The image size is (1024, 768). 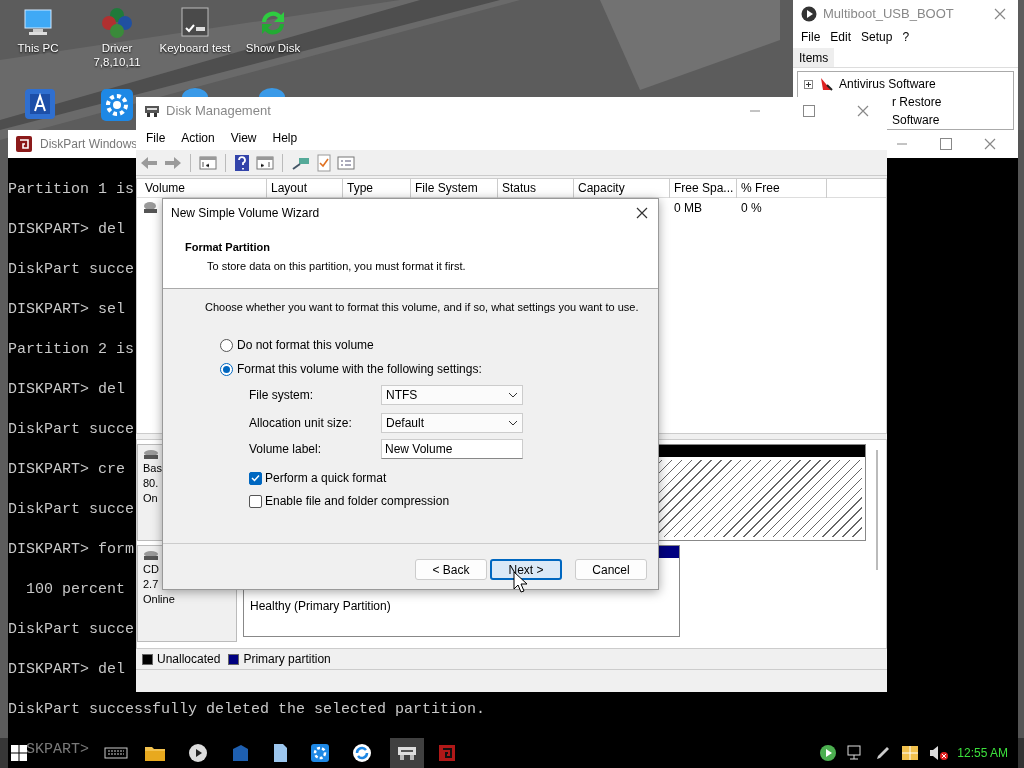 I want to click on disk-info: Online, so click(x=159, y=599).